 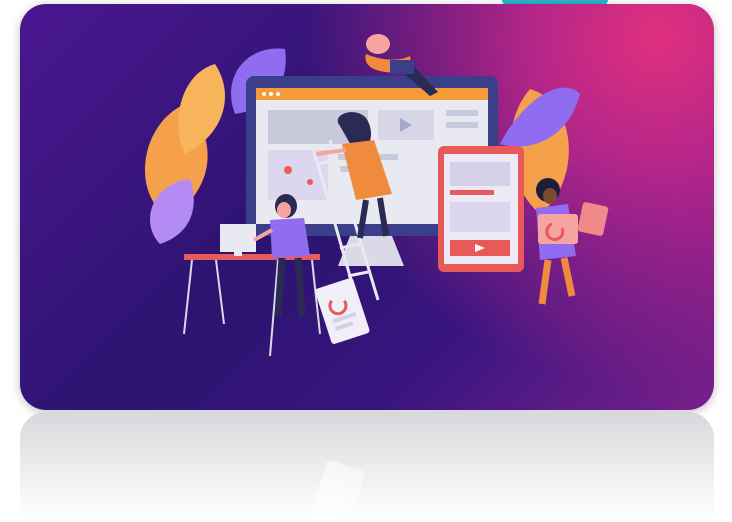 I want to click on map-icon, so click(x=298, y=175).